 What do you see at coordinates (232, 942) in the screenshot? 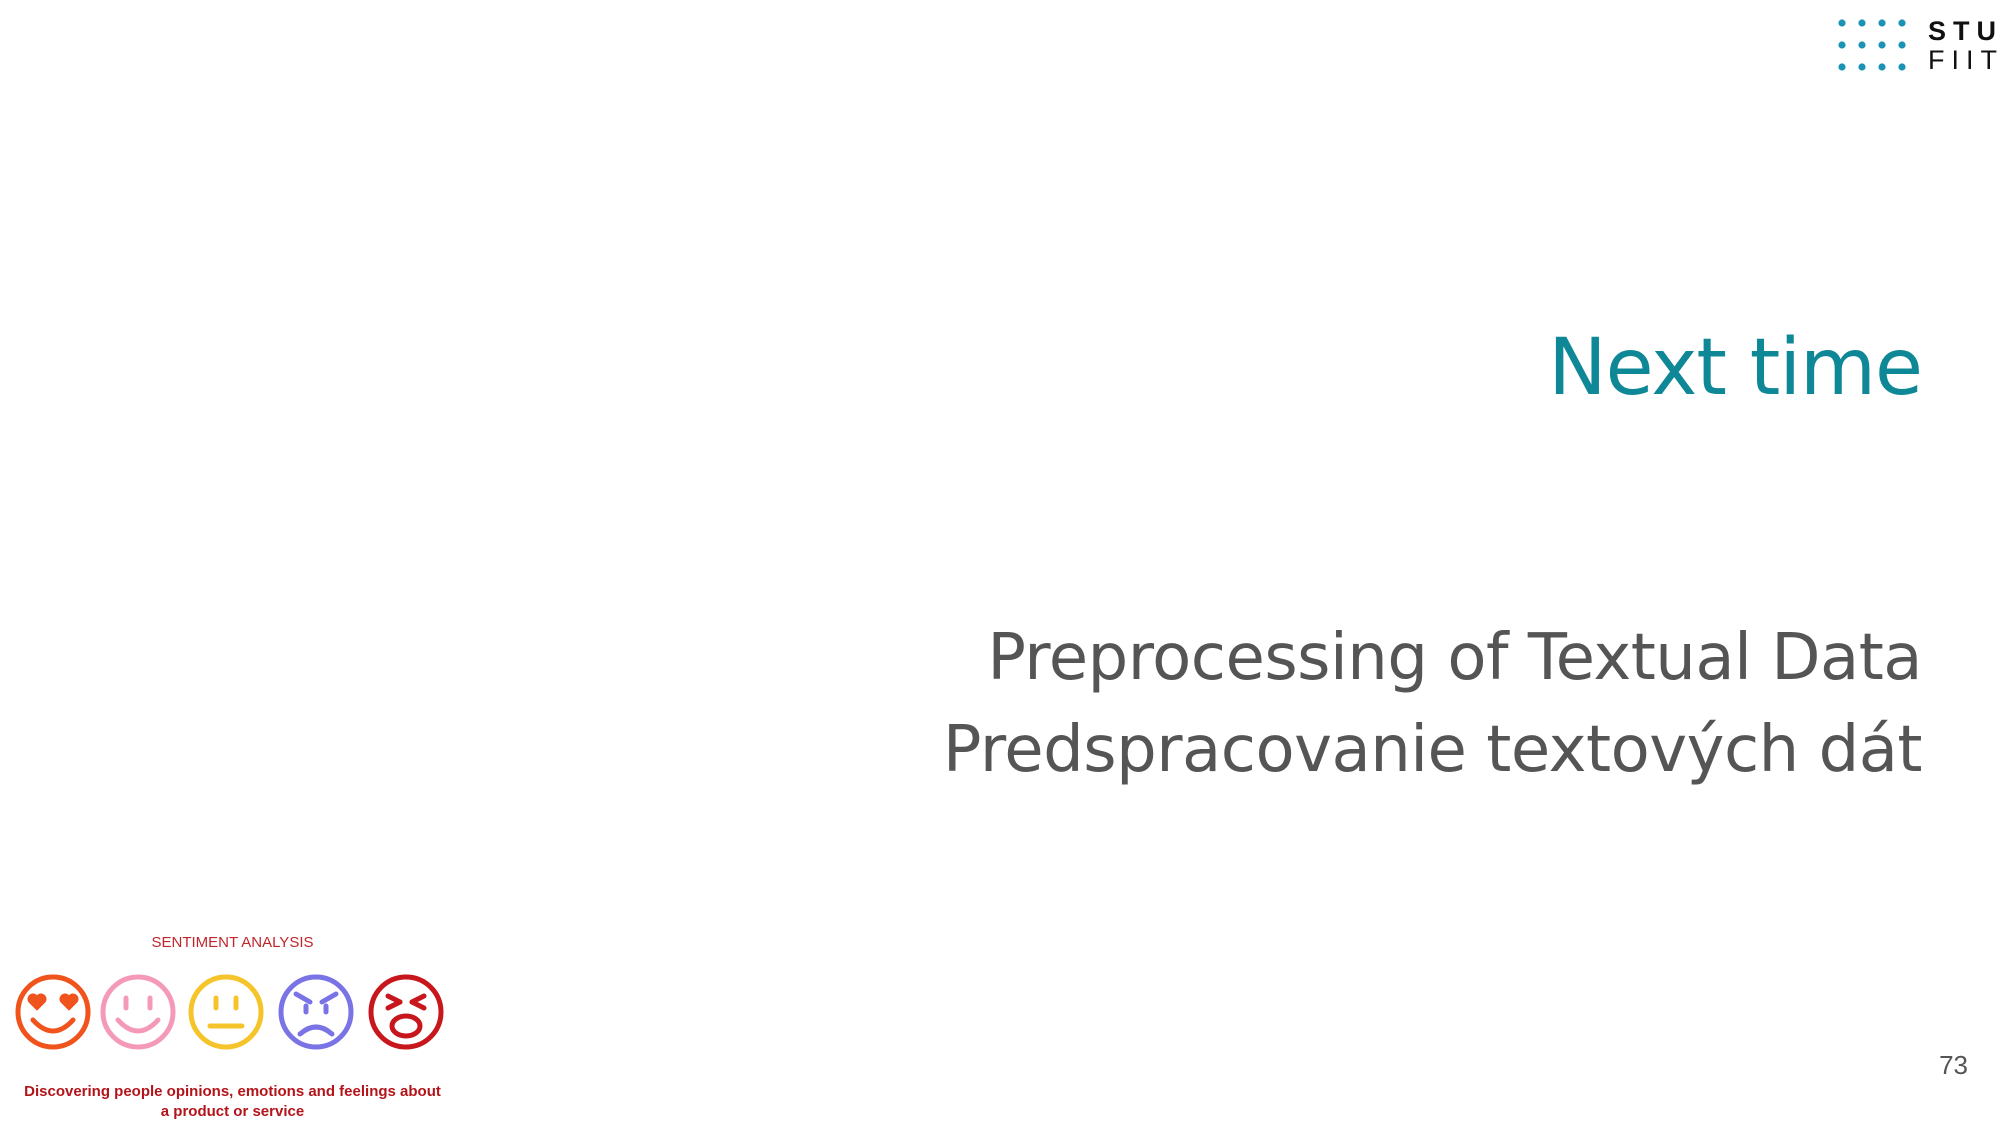
I see `sentiment-caption: SENTIMENT ANALYSIS` at bounding box center [232, 942].